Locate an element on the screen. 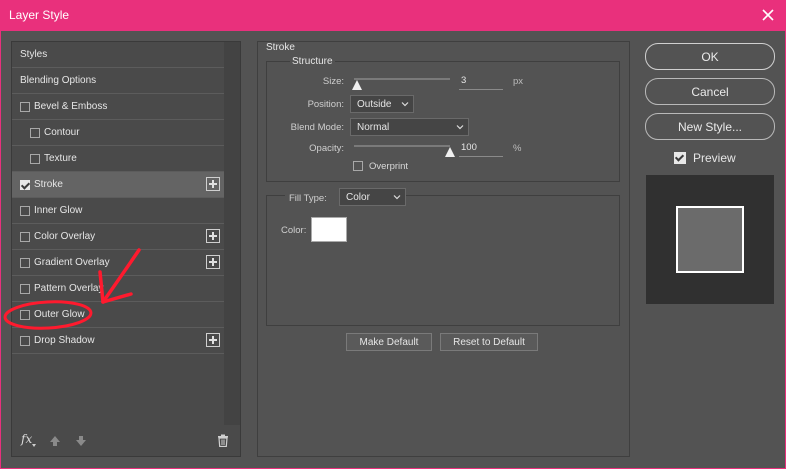 This screenshot has width=786, height=469. style-item-label: Color Overlay is located at coordinates (65, 236).